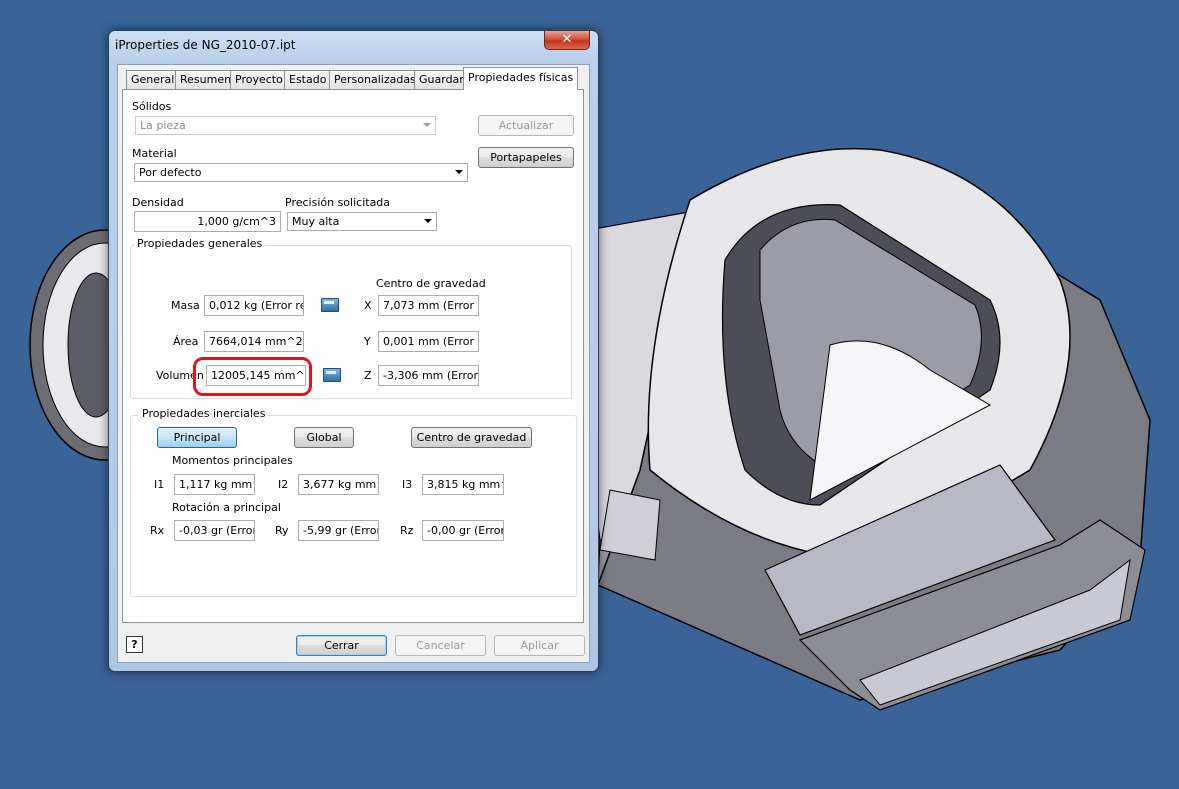 The image size is (1179, 789). Describe the element at coordinates (206, 79) in the screenshot. I see `tab-resumen: Resumen` at that location.